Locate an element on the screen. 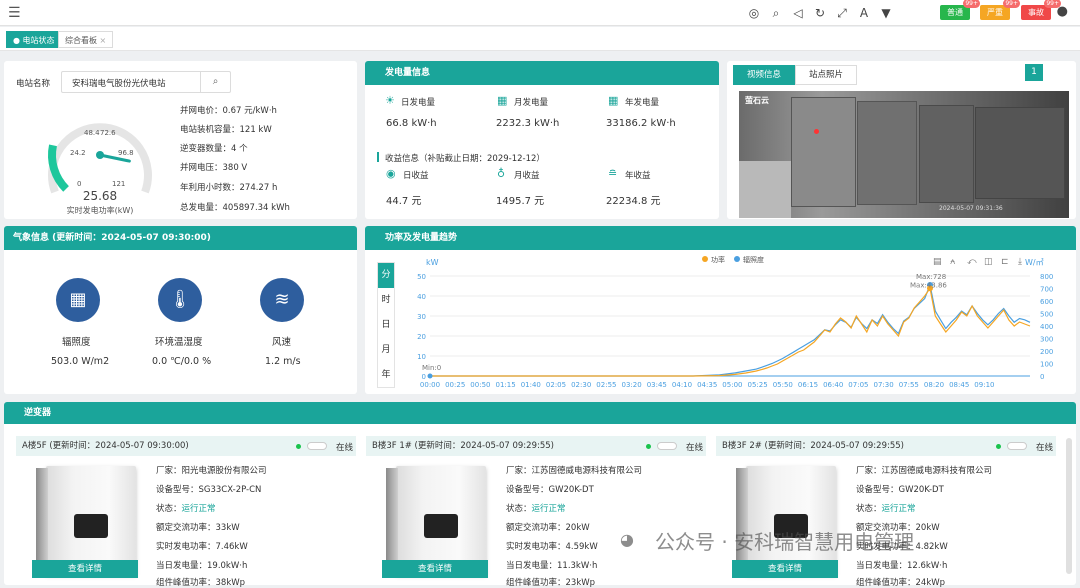 This screenshot has height=588, width=1080. inverter-count: 逆变器数量：4 个 is located at coordinates (214, 149).